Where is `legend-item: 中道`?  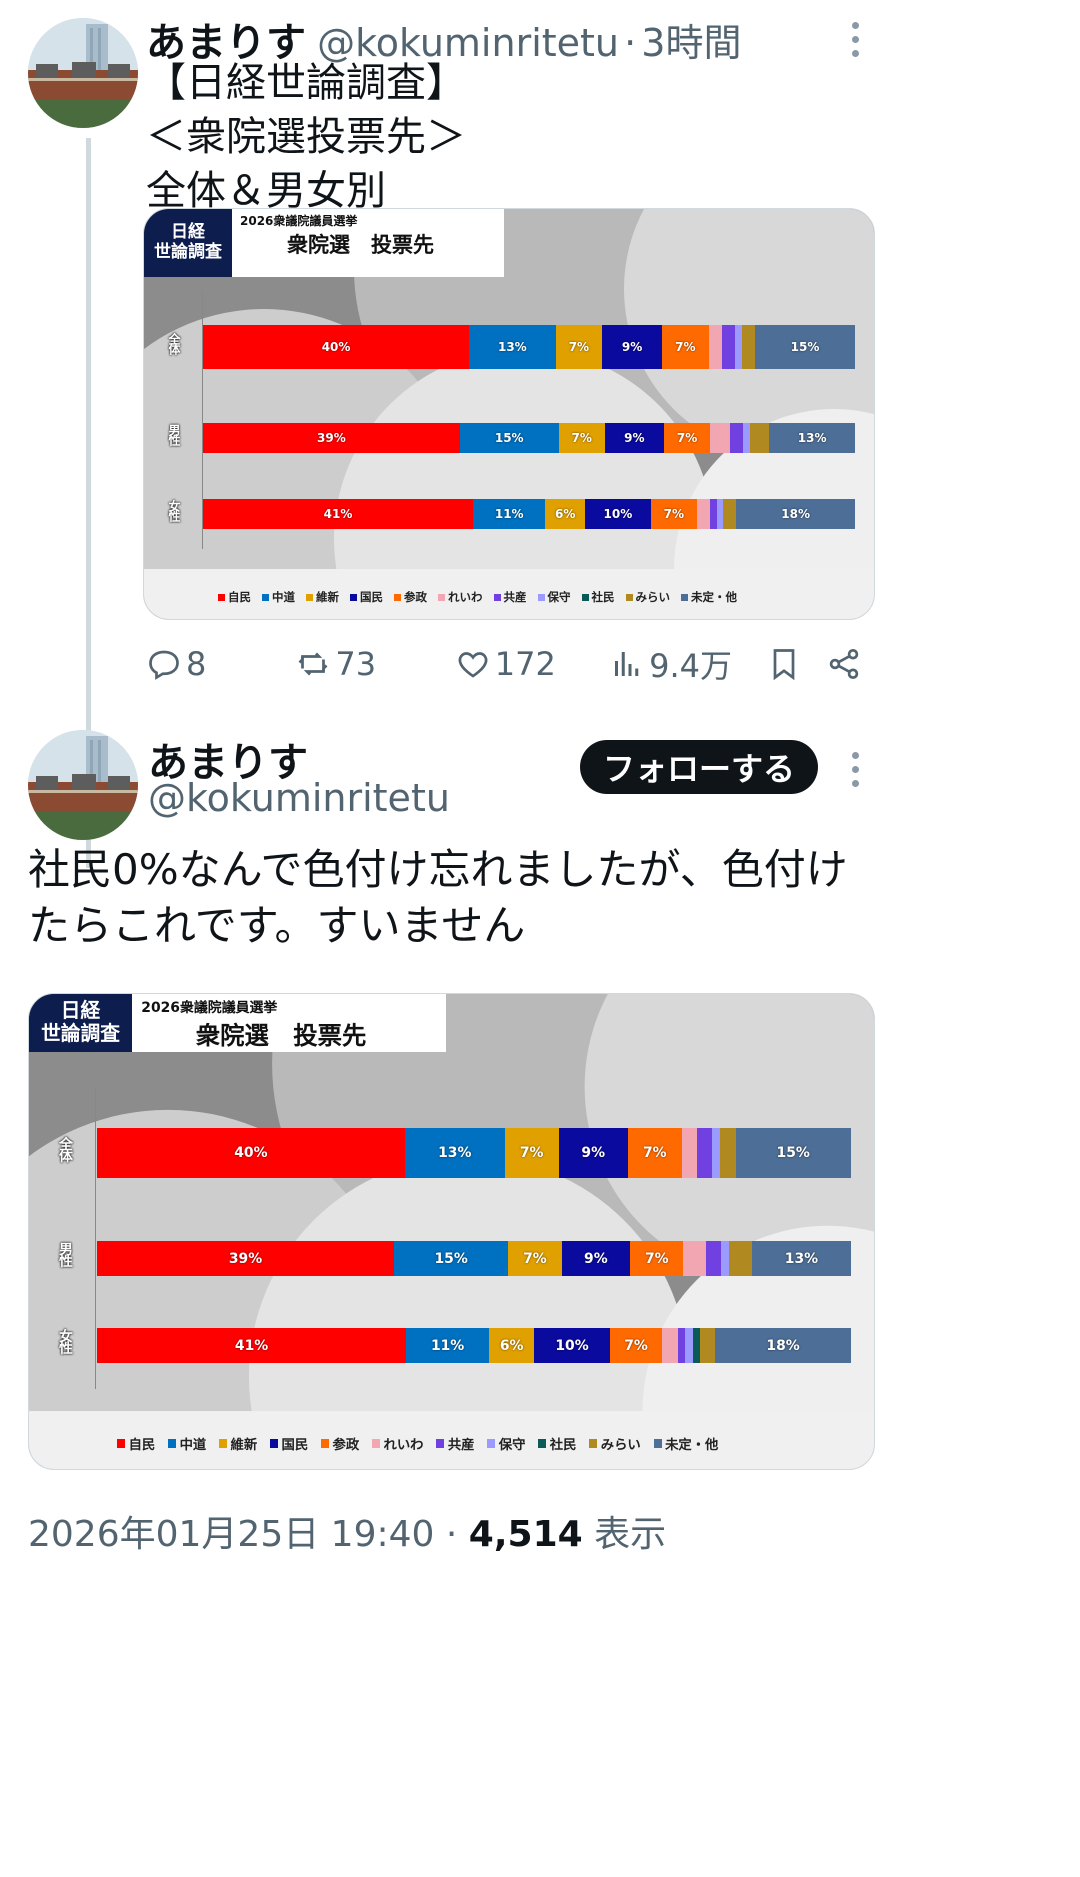 legend-item: 中道 is located at coordinates (187, 1443).